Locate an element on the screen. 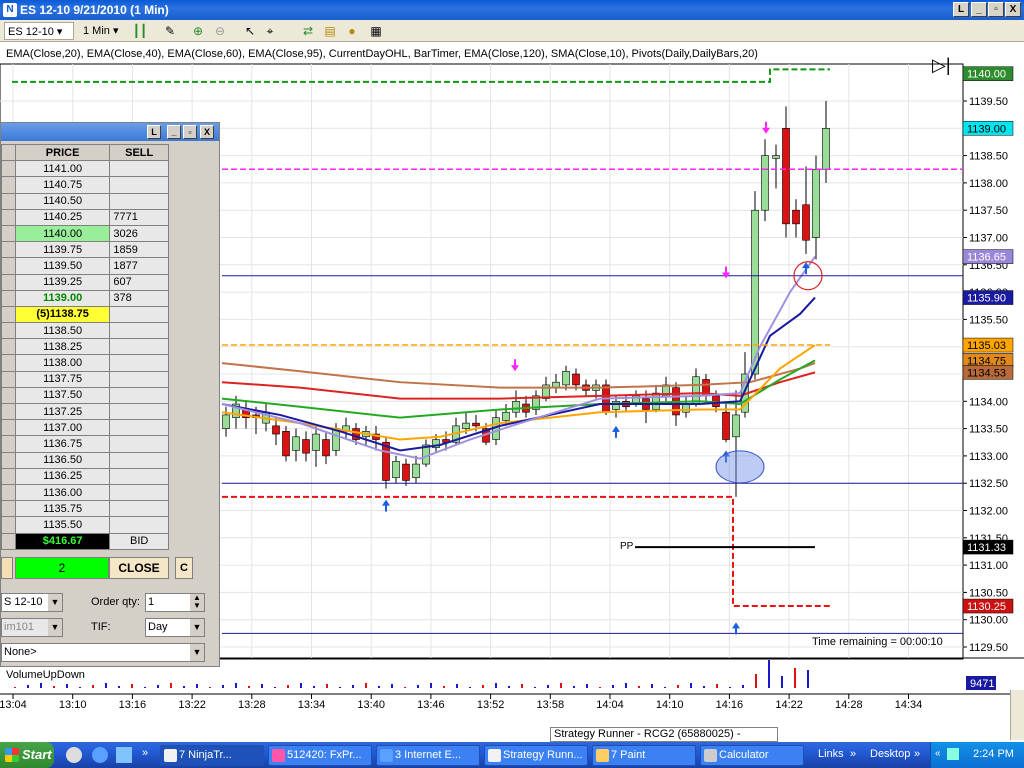 The image size is (1024, 768). ladder-price-cell: 1139.00 is located at coordinates (62, 298).